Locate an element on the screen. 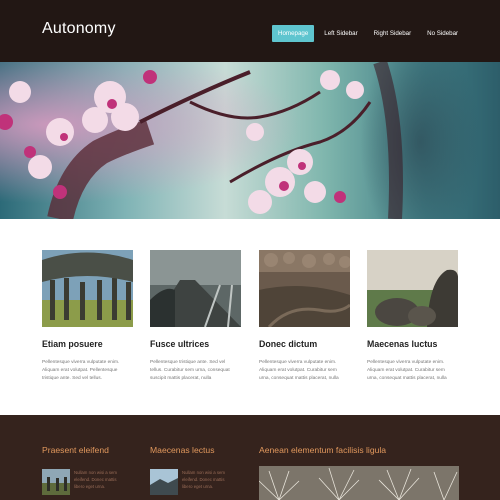 This screenshot has height=500, width=500. feature-text-line: Aliquam erat volutpat. Pellentesque is located at coordinates (80, 370).